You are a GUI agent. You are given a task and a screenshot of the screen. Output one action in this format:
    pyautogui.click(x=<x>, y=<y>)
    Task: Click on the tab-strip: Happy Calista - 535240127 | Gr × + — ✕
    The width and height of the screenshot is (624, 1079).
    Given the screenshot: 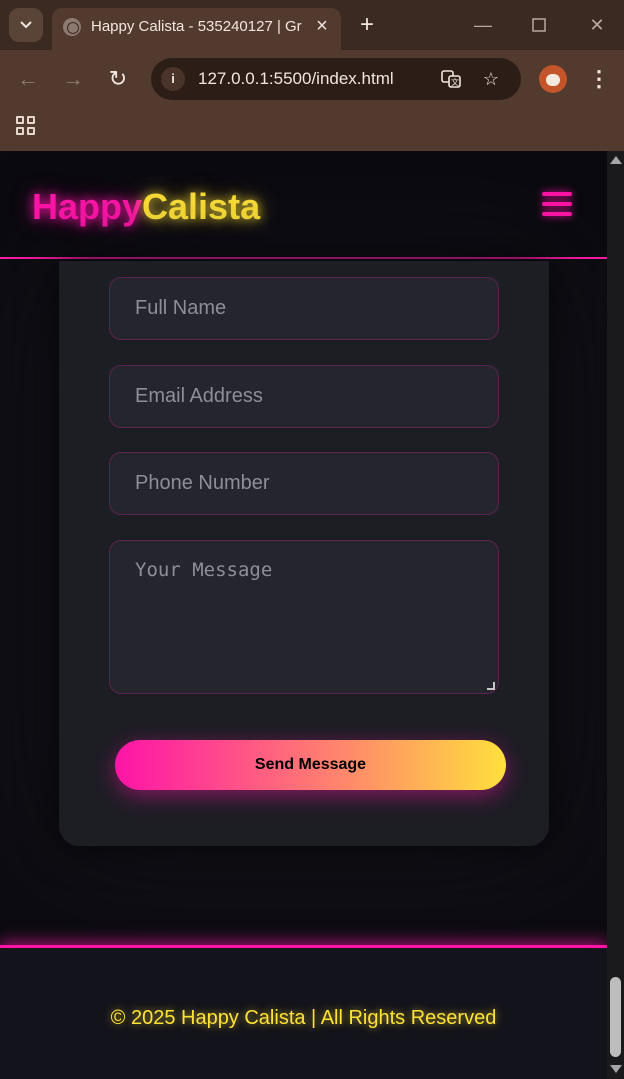 What is the action you would take?
    pyautogui.click(x=312, y=25)
    